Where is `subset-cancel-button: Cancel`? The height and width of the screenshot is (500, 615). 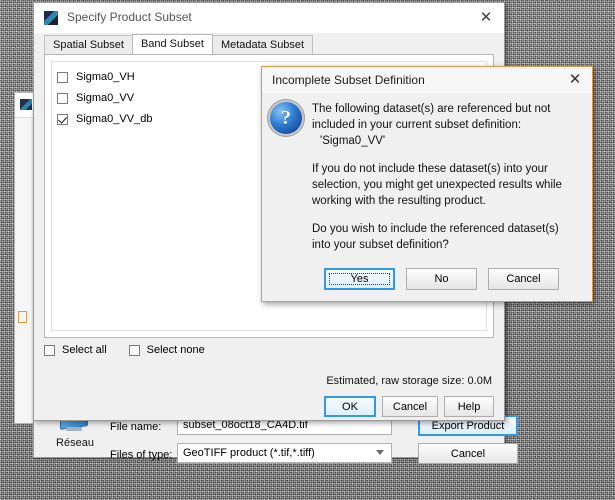 subset-cancel-button: Cancel is located at coordinates (410, 406).